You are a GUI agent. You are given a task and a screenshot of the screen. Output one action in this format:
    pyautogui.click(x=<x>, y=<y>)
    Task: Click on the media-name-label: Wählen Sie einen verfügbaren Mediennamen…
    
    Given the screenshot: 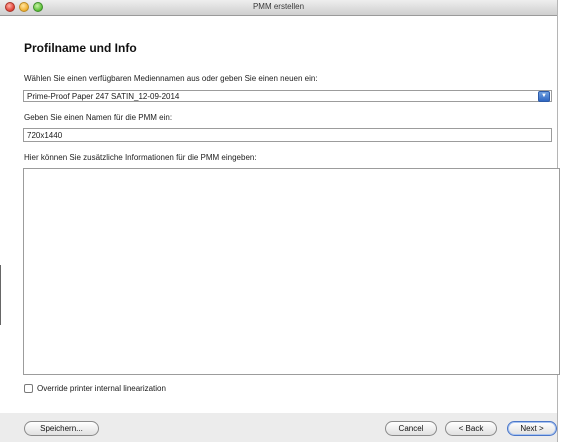 What is the action you would take?
    pyautogui.click(x=171, y=78)
    